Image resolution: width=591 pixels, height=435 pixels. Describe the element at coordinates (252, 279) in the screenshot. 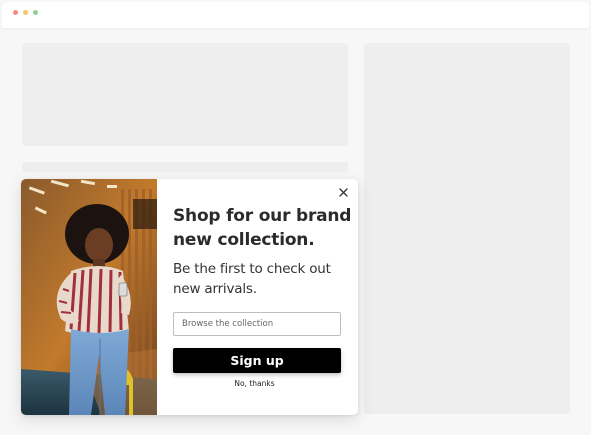

I see `popup-subtext: Be the first to check out new arrivals.` at that location.